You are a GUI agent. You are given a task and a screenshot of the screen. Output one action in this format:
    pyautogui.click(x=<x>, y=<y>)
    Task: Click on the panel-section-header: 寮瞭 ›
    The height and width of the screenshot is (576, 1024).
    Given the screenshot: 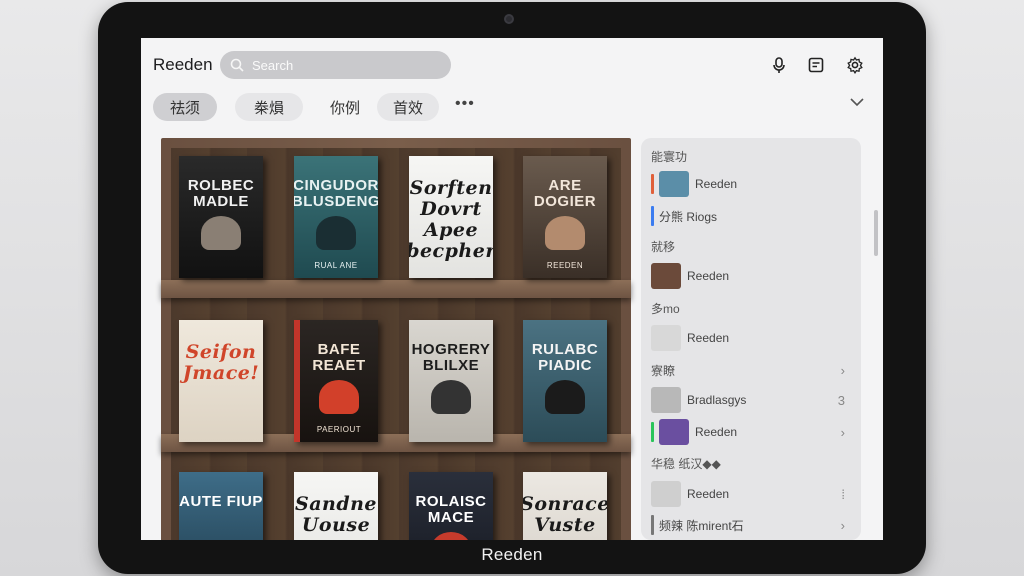 What is the action you would take?
    pyautogui.click(x=752, y=370)
    